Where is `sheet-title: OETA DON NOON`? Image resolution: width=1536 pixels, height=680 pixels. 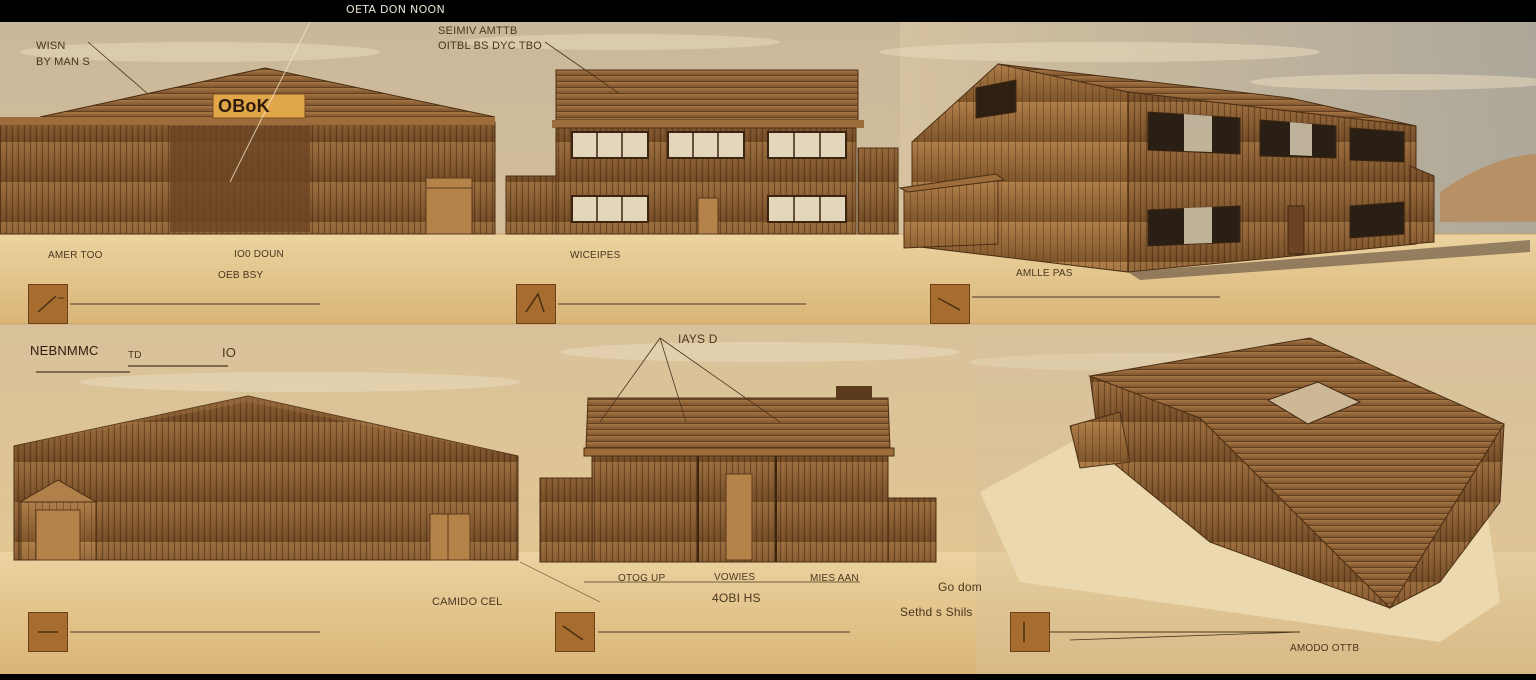 sheet-title: OETA DON NOON is located at coordinates (396, 9).